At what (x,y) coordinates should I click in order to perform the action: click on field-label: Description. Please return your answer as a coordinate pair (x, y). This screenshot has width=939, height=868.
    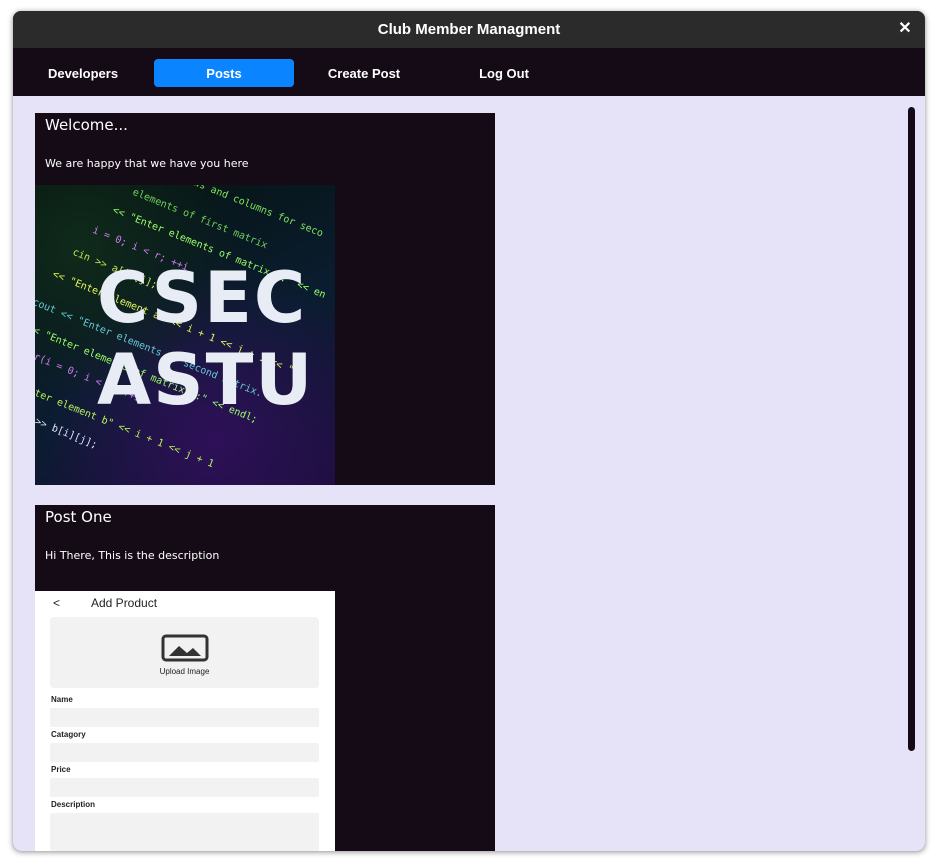
    Looking at the image, I should click on (73, 804).